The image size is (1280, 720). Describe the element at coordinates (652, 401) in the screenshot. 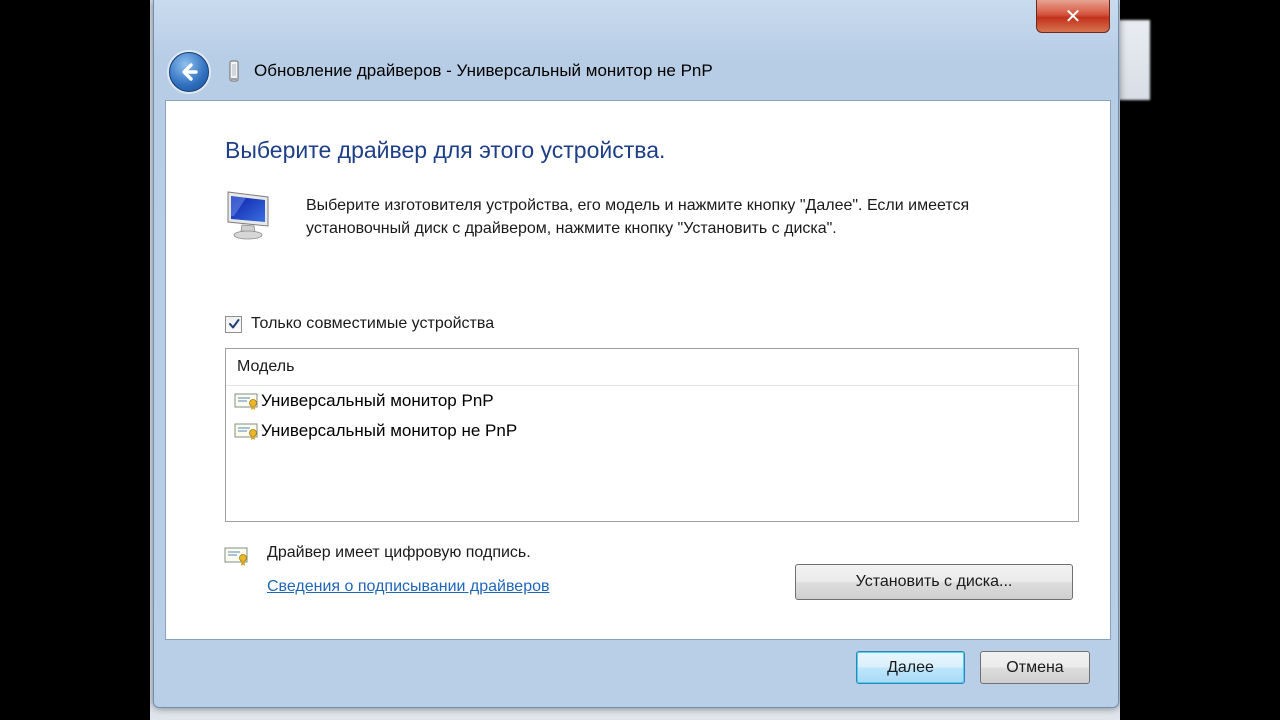

I see `list-item: Универсальный монитор PnP` at that location.